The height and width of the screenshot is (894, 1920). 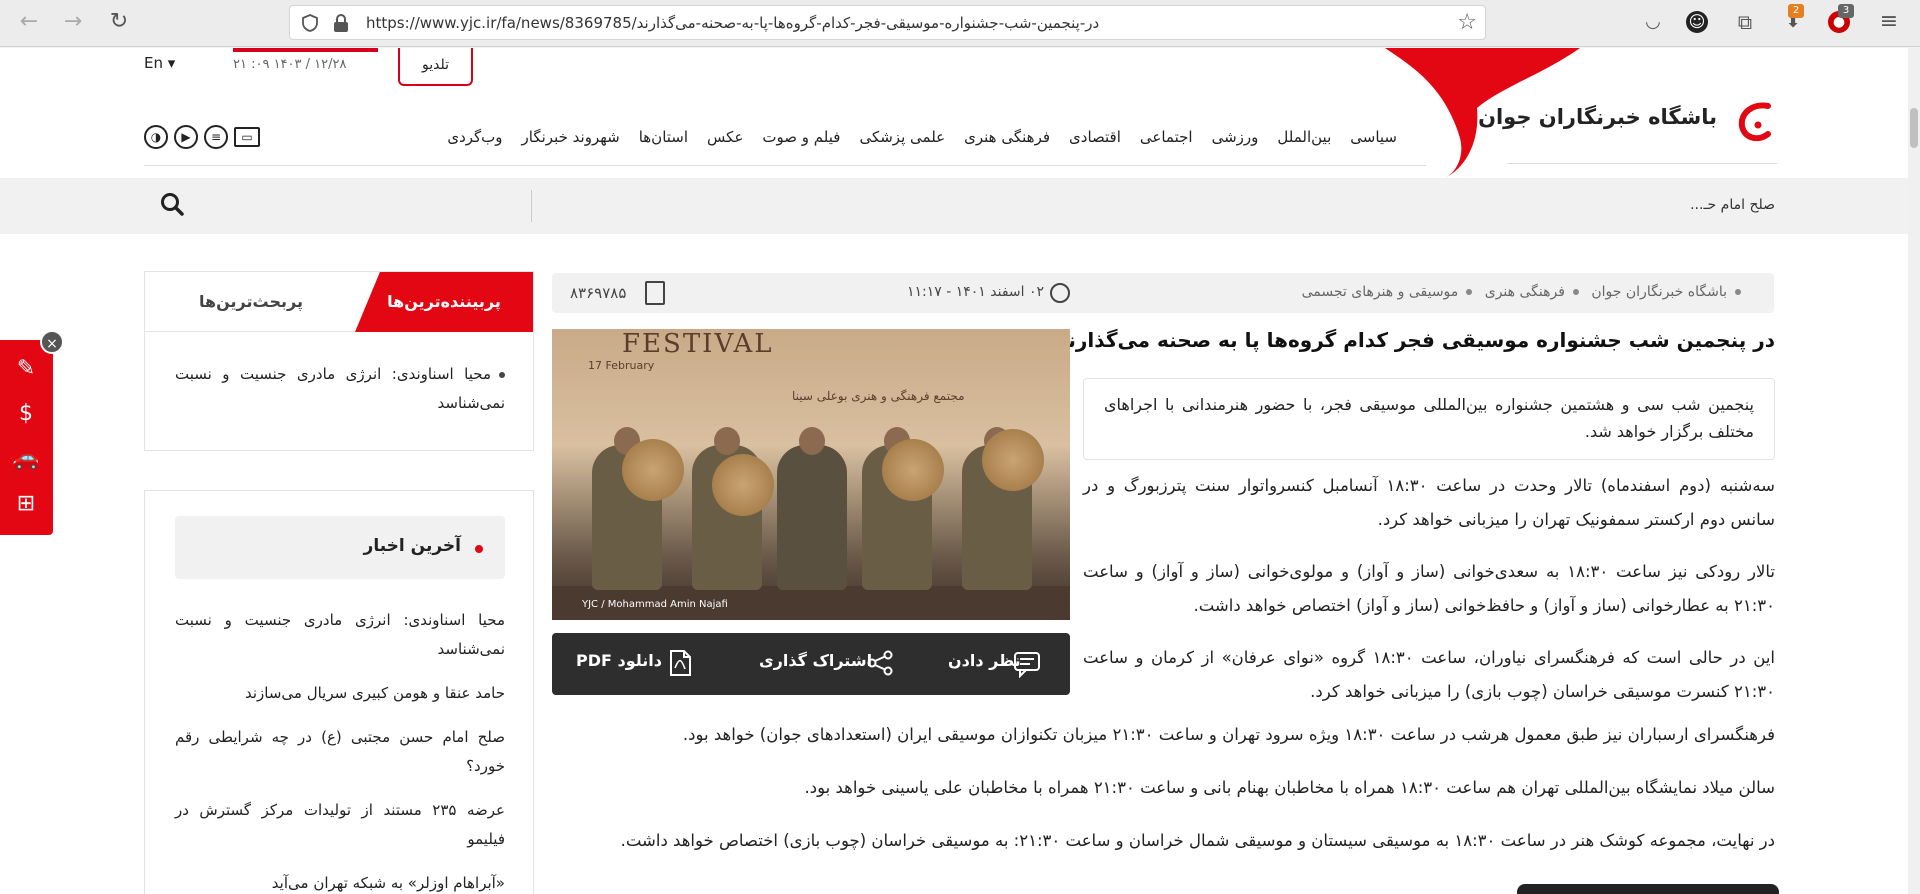 I want to click on bullet, so click(x=502, y=374).